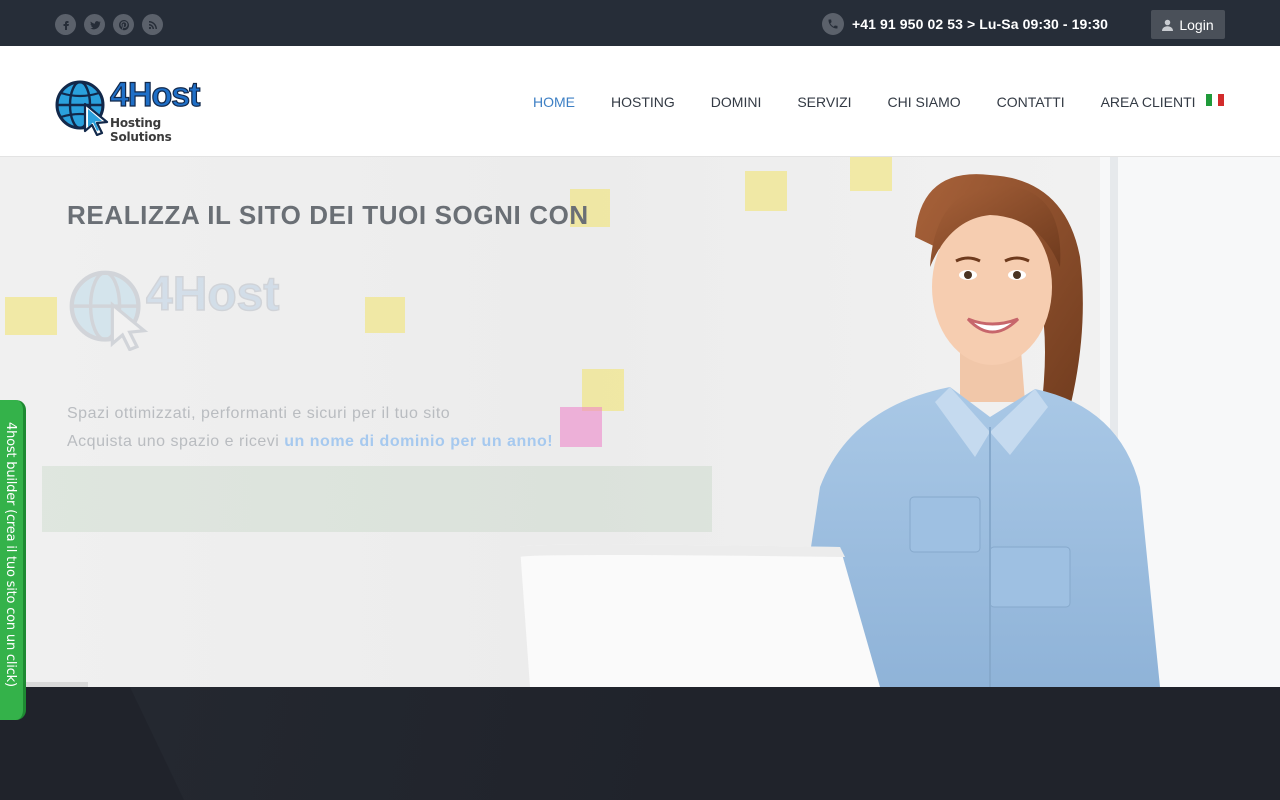 This screenshot has height=800, width=1280. What do you see at coordinates (123, 24) in the screenshot?
I see `pinterest-icon` at bounding box center [123, 24].